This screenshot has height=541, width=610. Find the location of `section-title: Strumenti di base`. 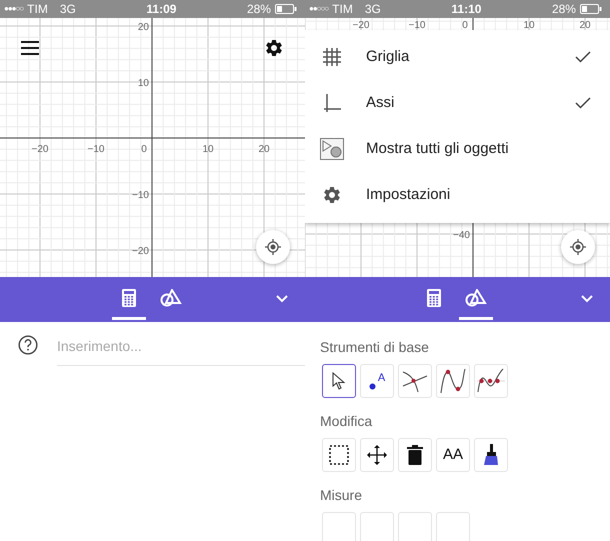

section-title: Strumenti di base is located at coordinates (375, 347).